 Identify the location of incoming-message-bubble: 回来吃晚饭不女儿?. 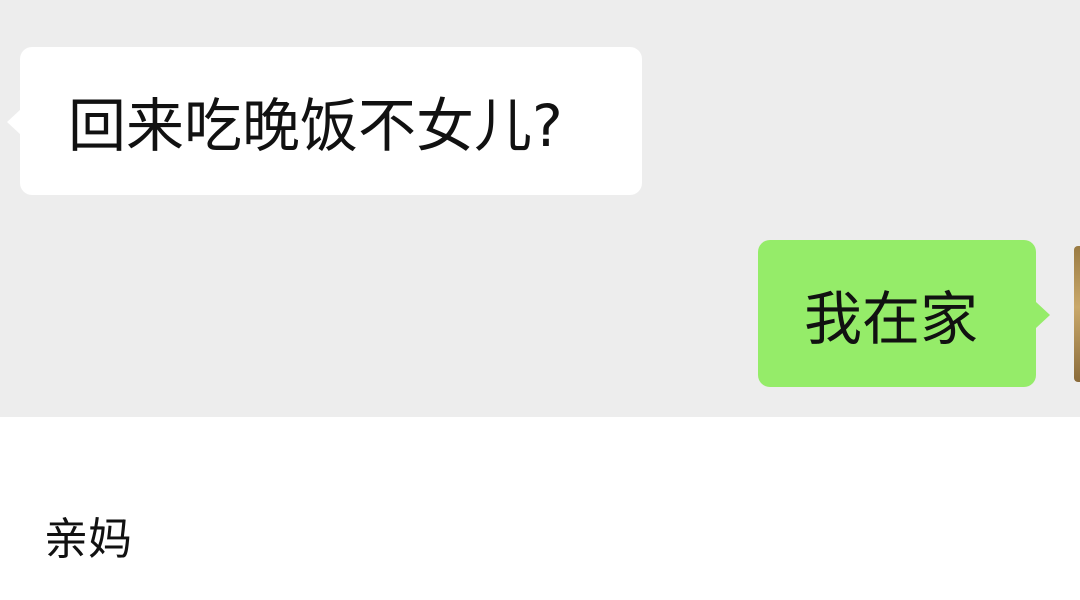
(324, 121).